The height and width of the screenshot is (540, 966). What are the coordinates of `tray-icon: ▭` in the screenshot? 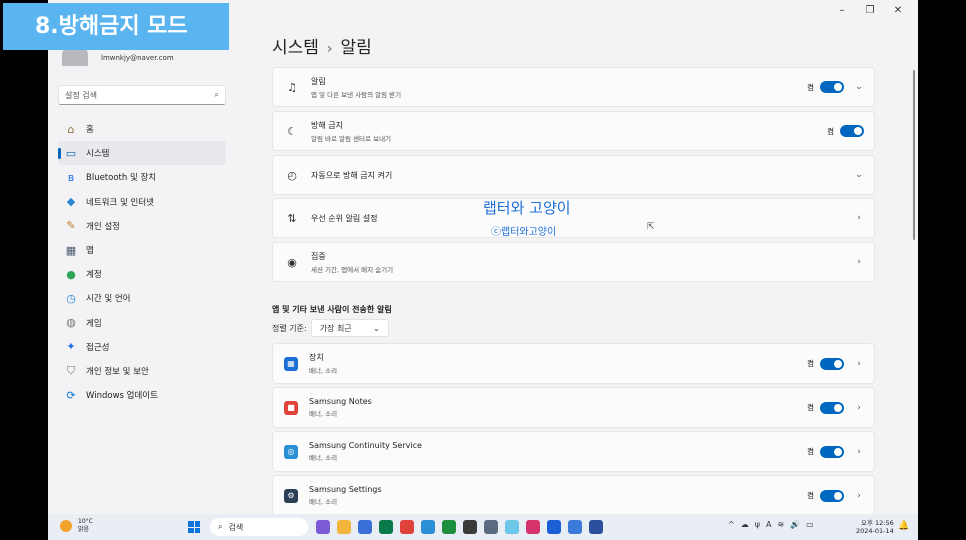 It's located at (810, 524).